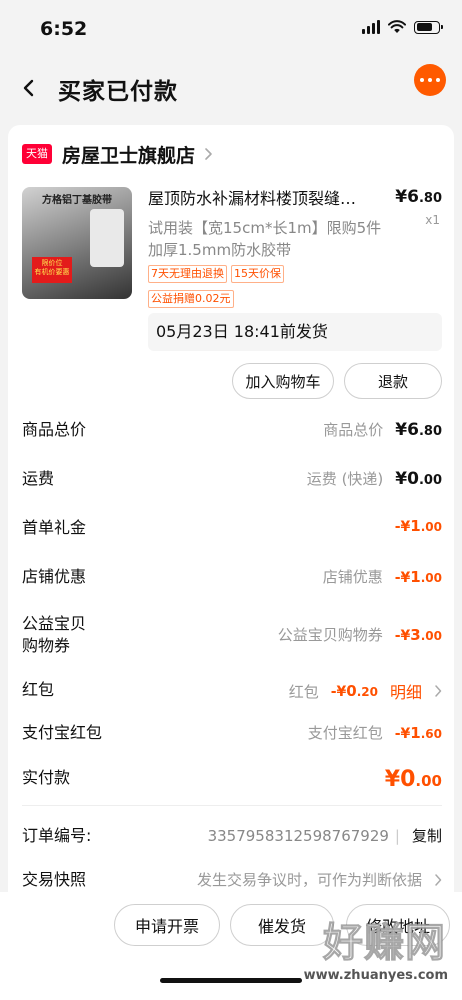  What do you see at coordinates (427, 836) in the screenshot?
I see `copy-button: 复制` at bounding box center [427, 836].